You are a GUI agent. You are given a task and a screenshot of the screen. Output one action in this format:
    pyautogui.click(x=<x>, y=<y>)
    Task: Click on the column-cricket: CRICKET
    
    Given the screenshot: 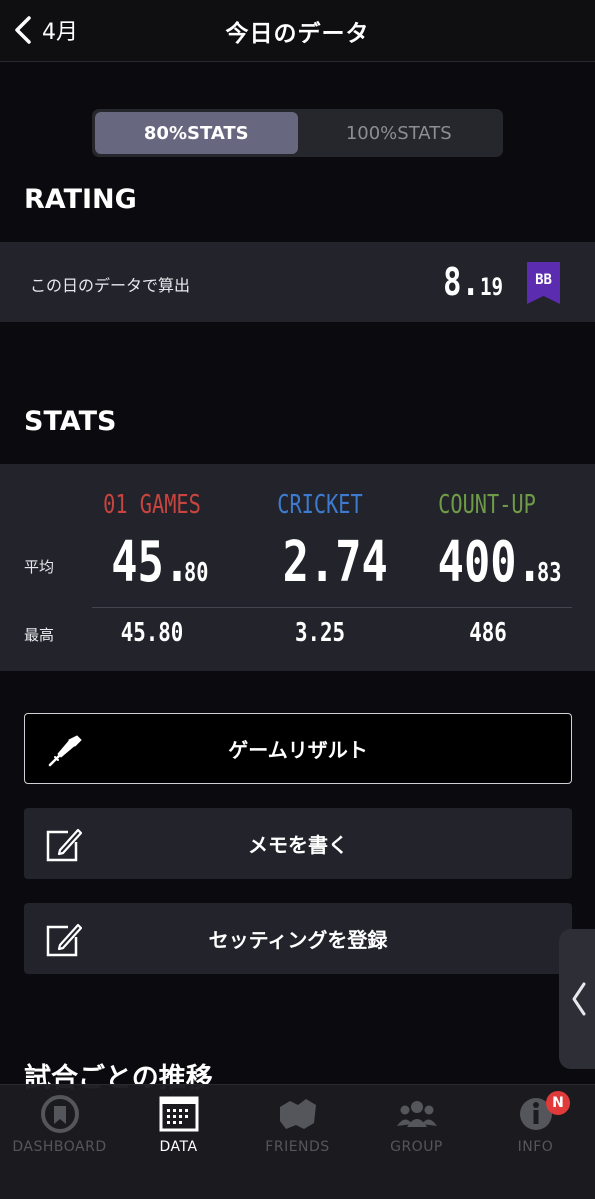 What is the action you would take?
    pyautogui.click(x=320, y=505)
    